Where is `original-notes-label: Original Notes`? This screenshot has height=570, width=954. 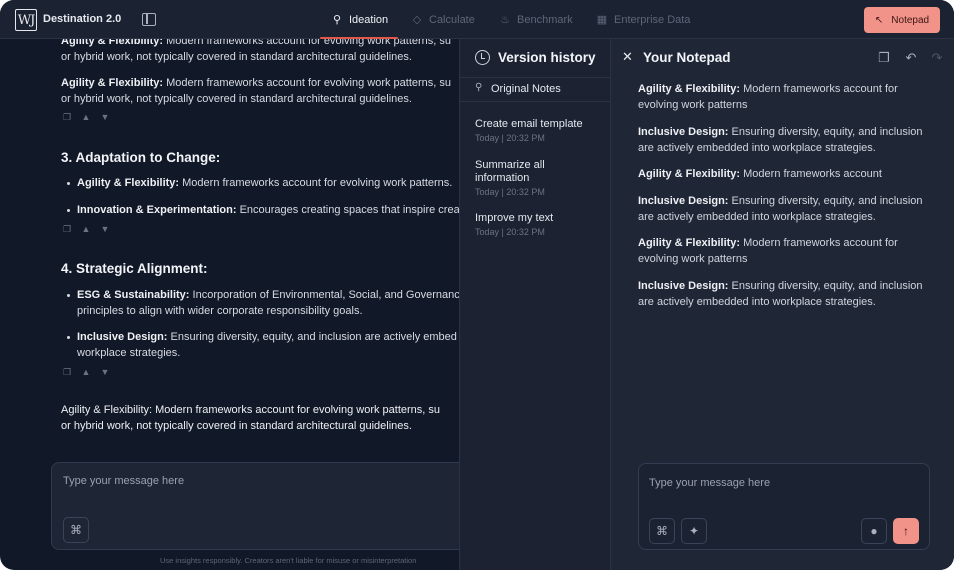
original-notes-label: Original Notes is located at coordinates (526, 89).